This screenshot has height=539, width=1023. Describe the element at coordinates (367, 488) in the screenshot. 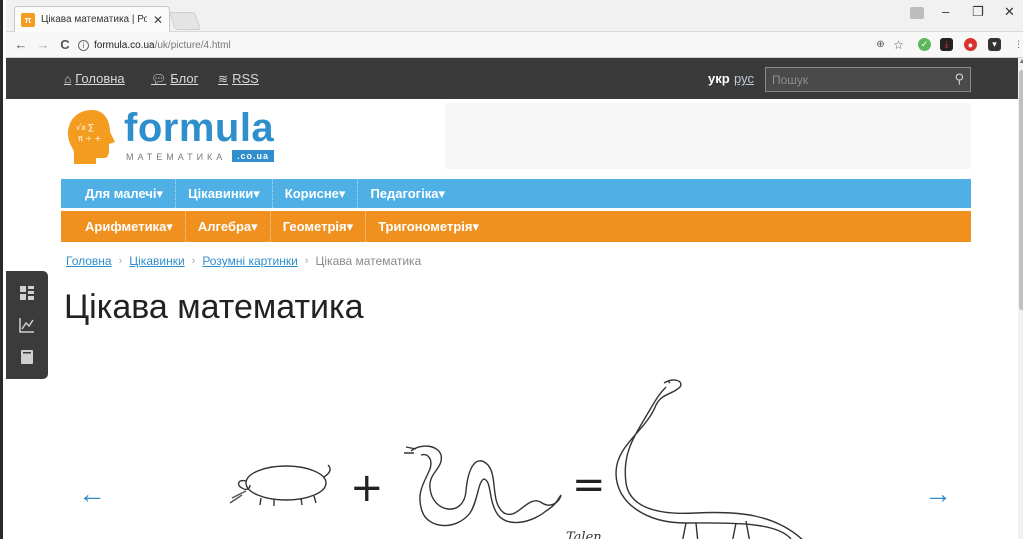

I see `plus-sign: +` at that location.